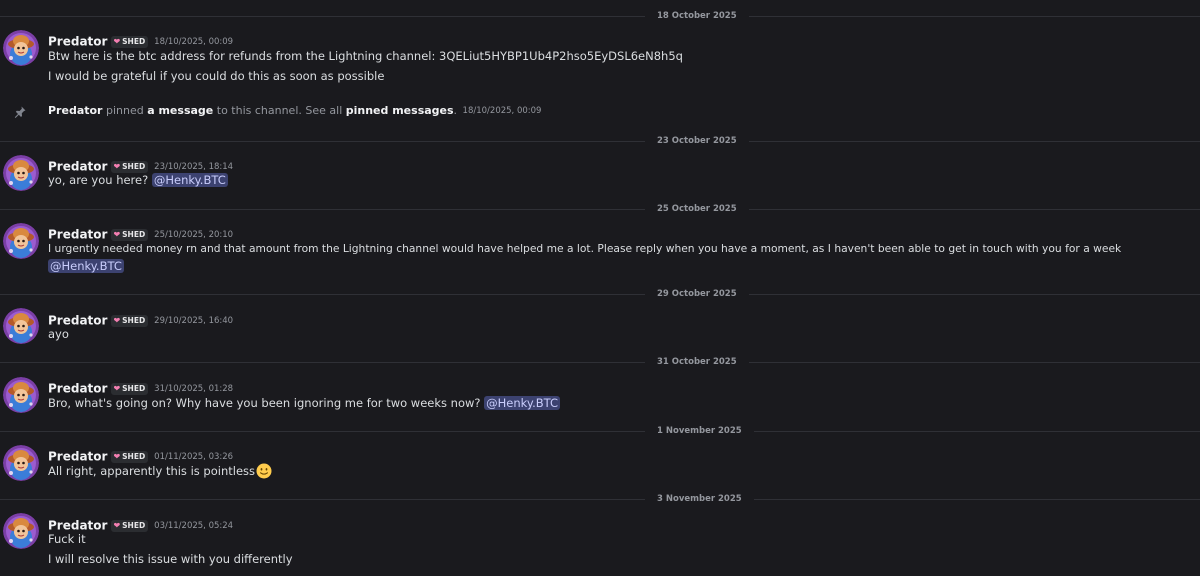 The width and height of the screenshot is (1200, 576). What do you see at coordinates (279, 110) in the screenshot?
I see `system-text: to this channel. See all` at bounding box center [279, 110].